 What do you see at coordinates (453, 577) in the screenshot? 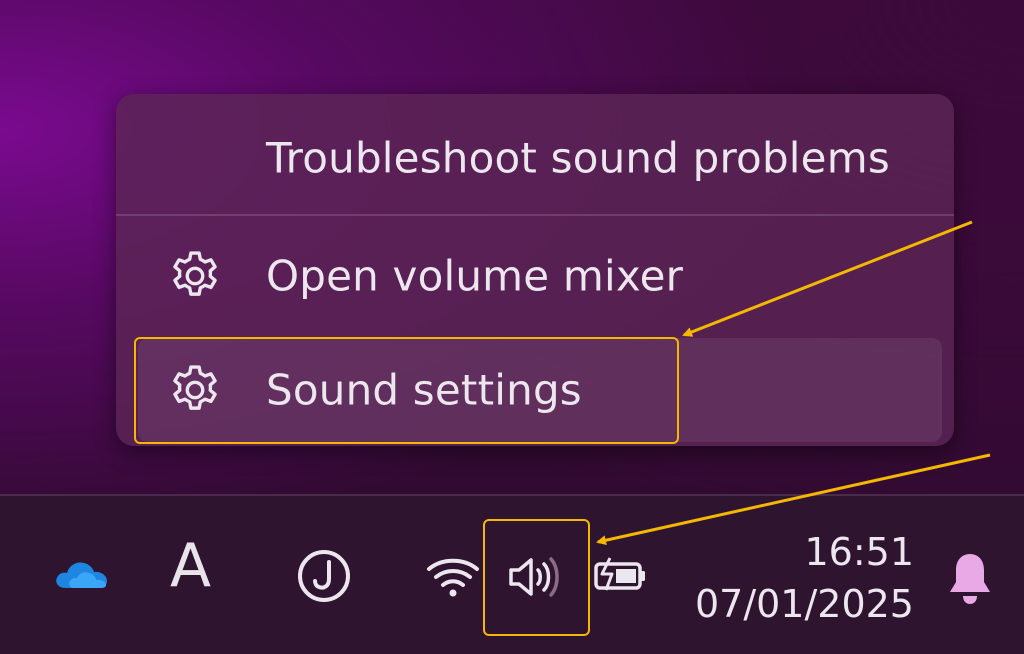
I see `wifi-icon` at bounding box center [453, 577].